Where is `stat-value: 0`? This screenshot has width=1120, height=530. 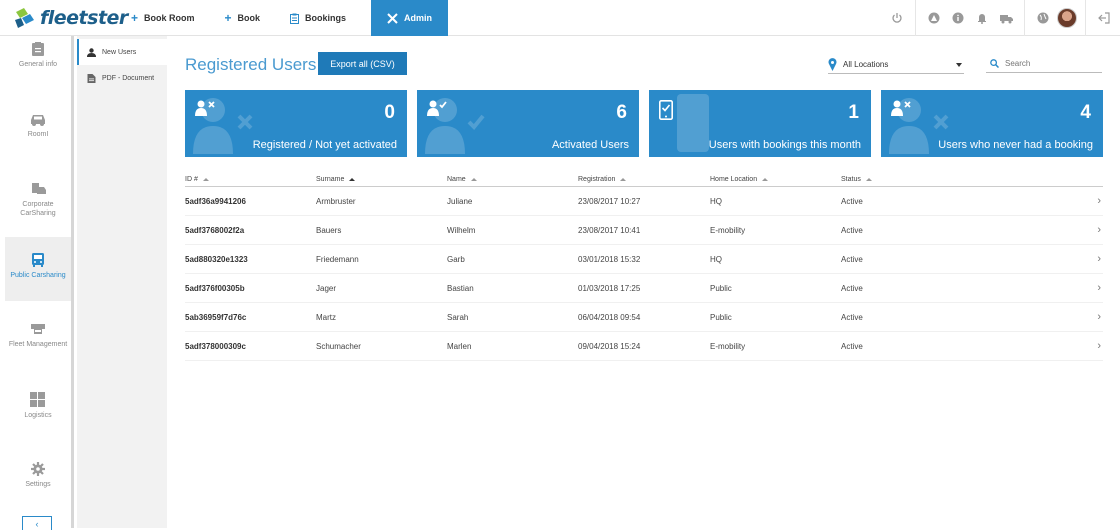 stat-value: 0 is located at coordinates (389, 112).